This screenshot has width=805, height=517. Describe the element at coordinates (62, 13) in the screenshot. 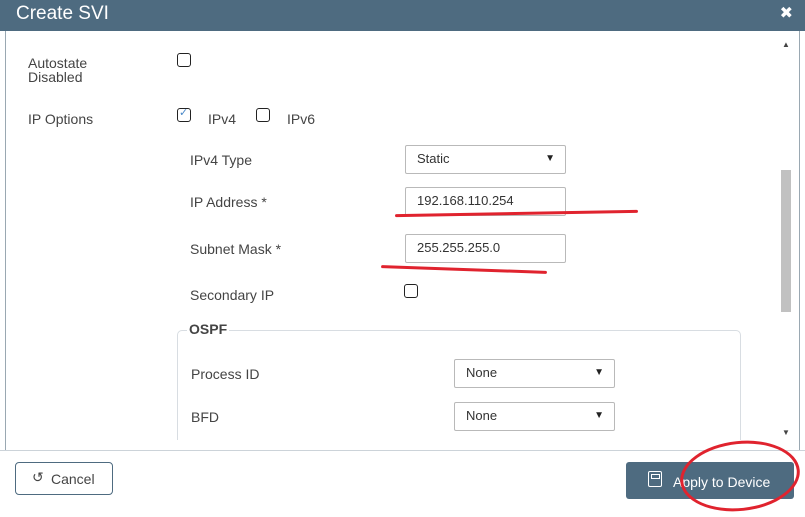

I see `dialog-title: Create SVI` at that location.